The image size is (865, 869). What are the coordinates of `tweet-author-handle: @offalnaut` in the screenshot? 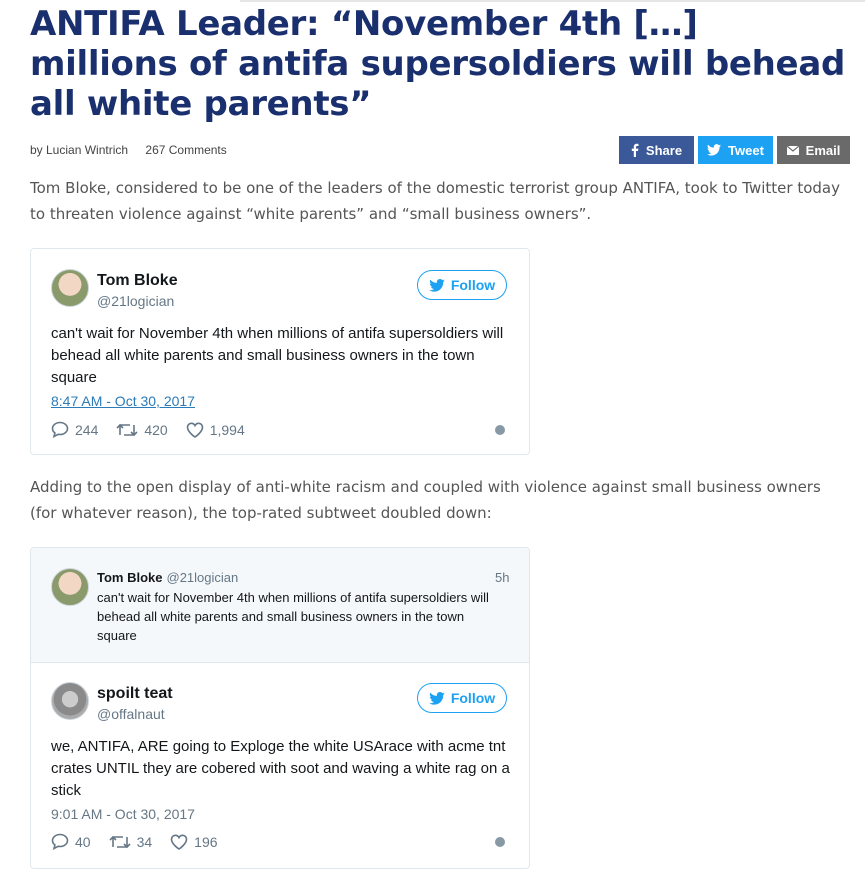 It's located at (131, 714).